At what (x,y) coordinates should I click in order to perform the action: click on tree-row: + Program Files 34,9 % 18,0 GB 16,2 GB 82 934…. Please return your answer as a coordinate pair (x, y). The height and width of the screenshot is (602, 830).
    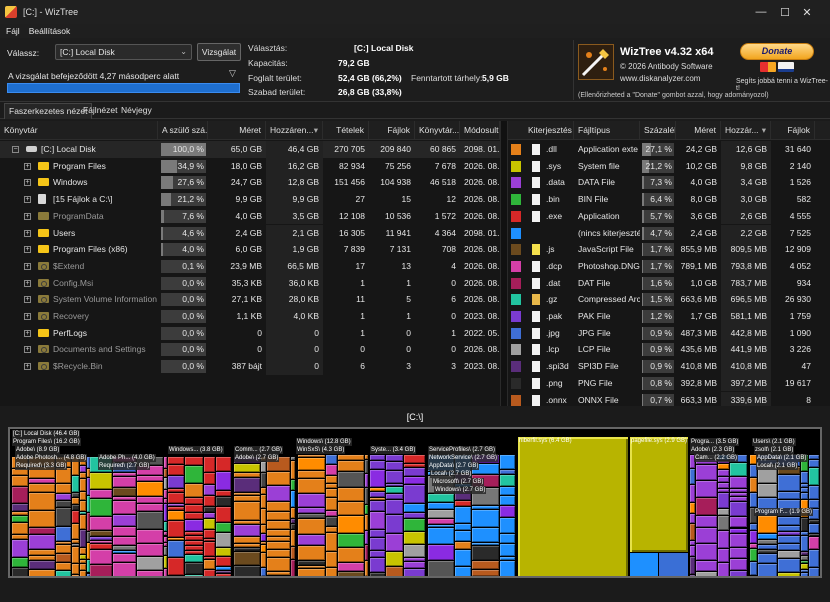
    Looking at the image, I should click on (250, 166).